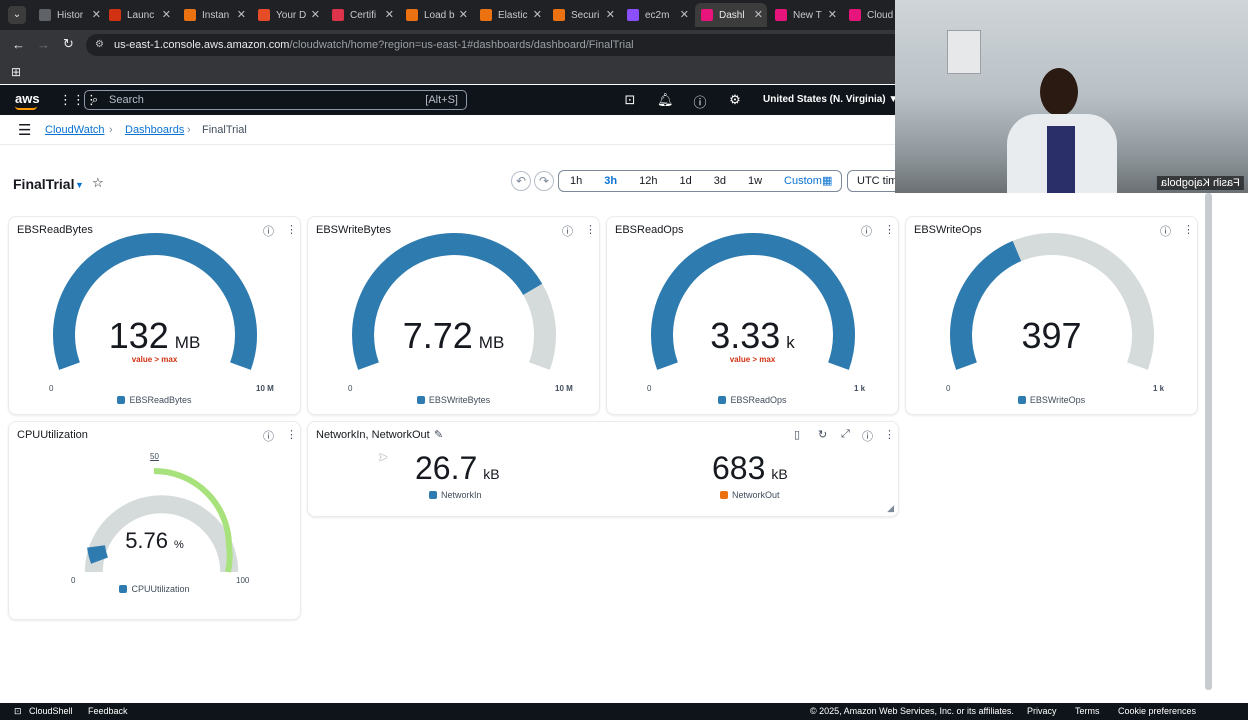 The width and height of the screenshot is (1248, 720). Describe the element at coordinates (731, 15) in the screenshot. I see `browser-tab: Dashl ✕` at that location.